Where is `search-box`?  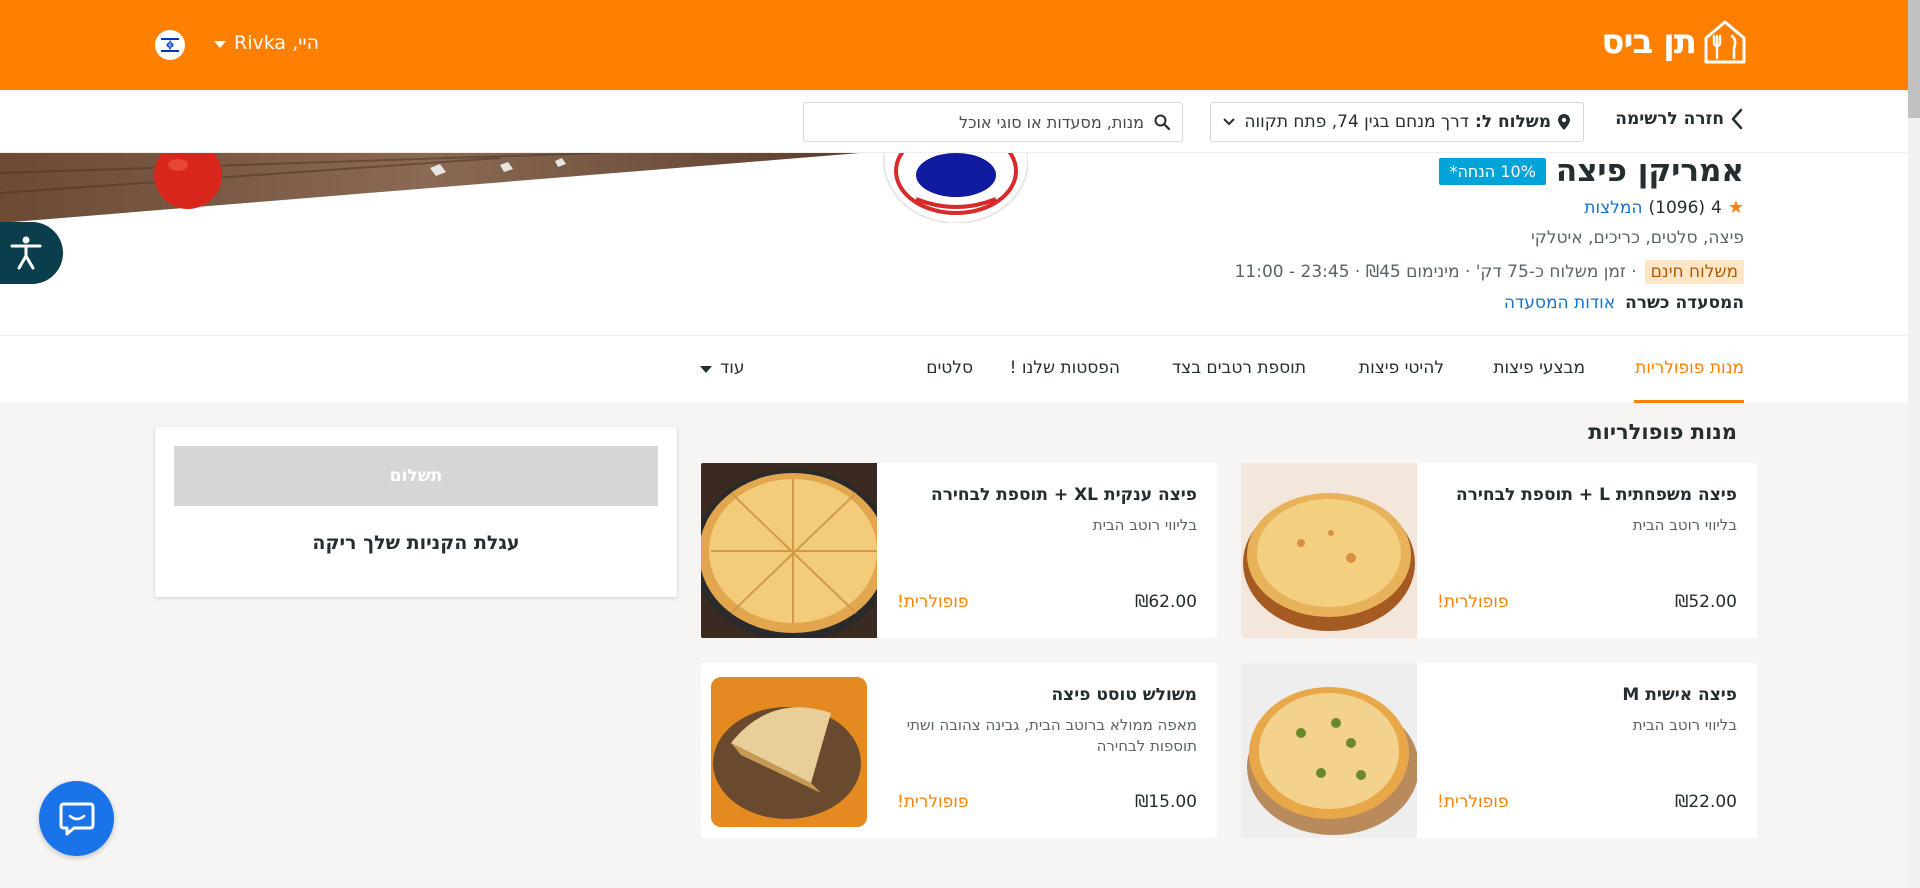 search-box is located at coordinates (993, 122).